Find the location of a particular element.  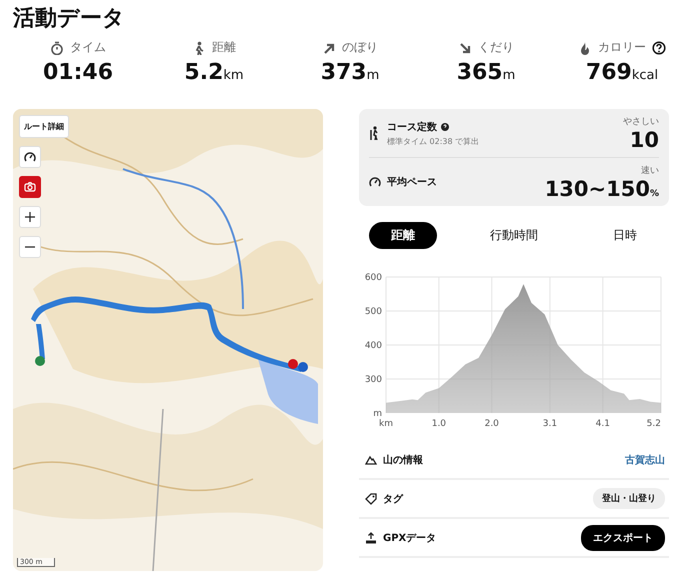

mountain-icon is located at coordinates (371, 460).